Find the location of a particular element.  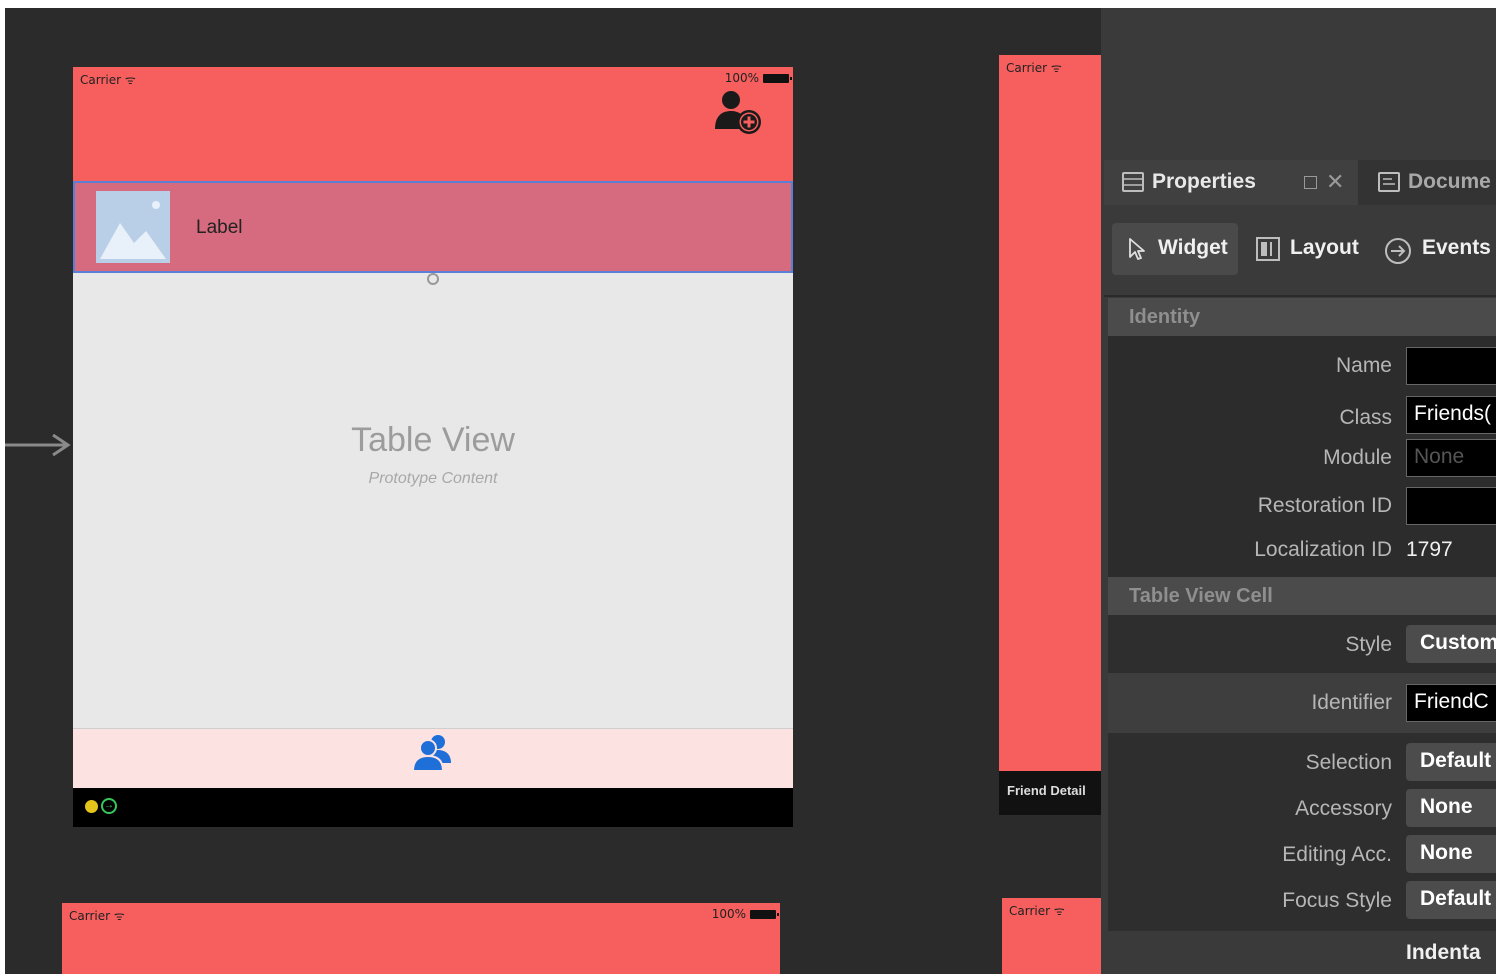

cell-label: Label is located at coordinates (219, 228).